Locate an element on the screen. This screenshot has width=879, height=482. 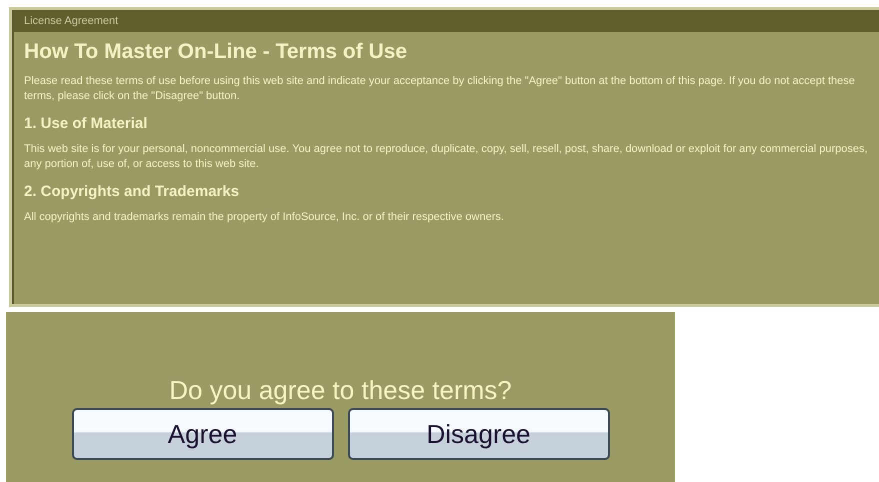
answer-button: Agree is located at coordinates (203, 434).